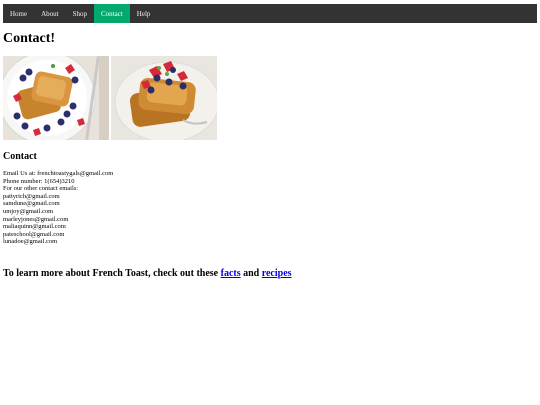 This screenshot has width=540, height=405. I want to click on contact-email-item: marleyjones@gmail.com, so click(36, 219).